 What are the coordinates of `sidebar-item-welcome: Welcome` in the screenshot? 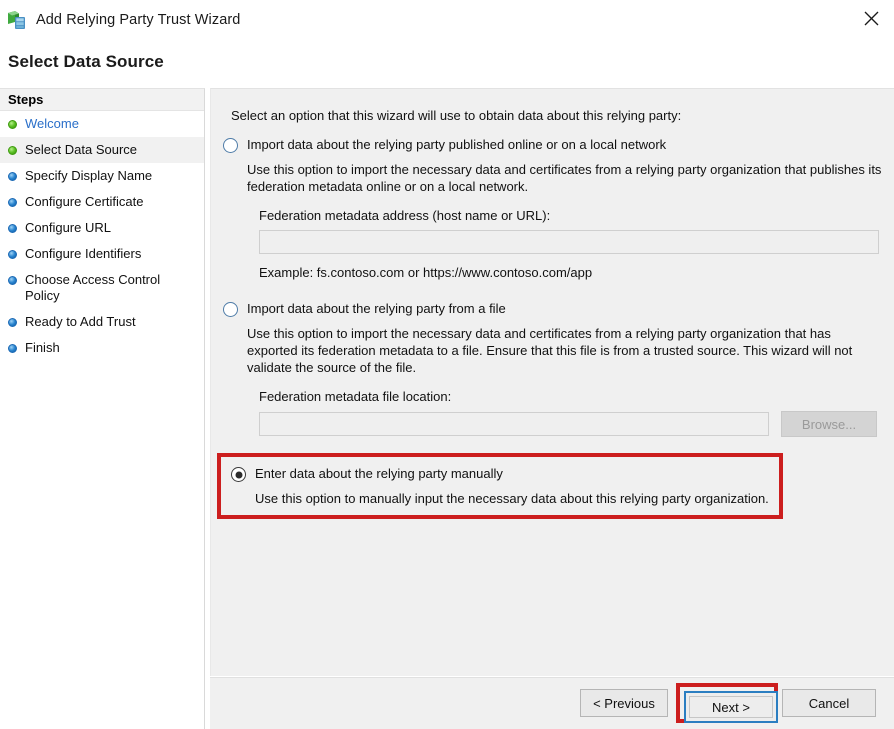 It's located at (102, 124).